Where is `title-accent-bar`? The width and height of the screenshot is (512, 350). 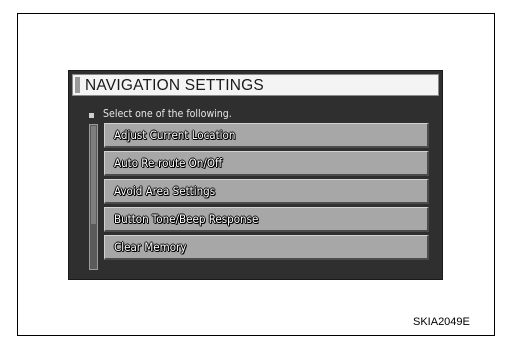 title-accent-bar is located at coordinates (77, 85).